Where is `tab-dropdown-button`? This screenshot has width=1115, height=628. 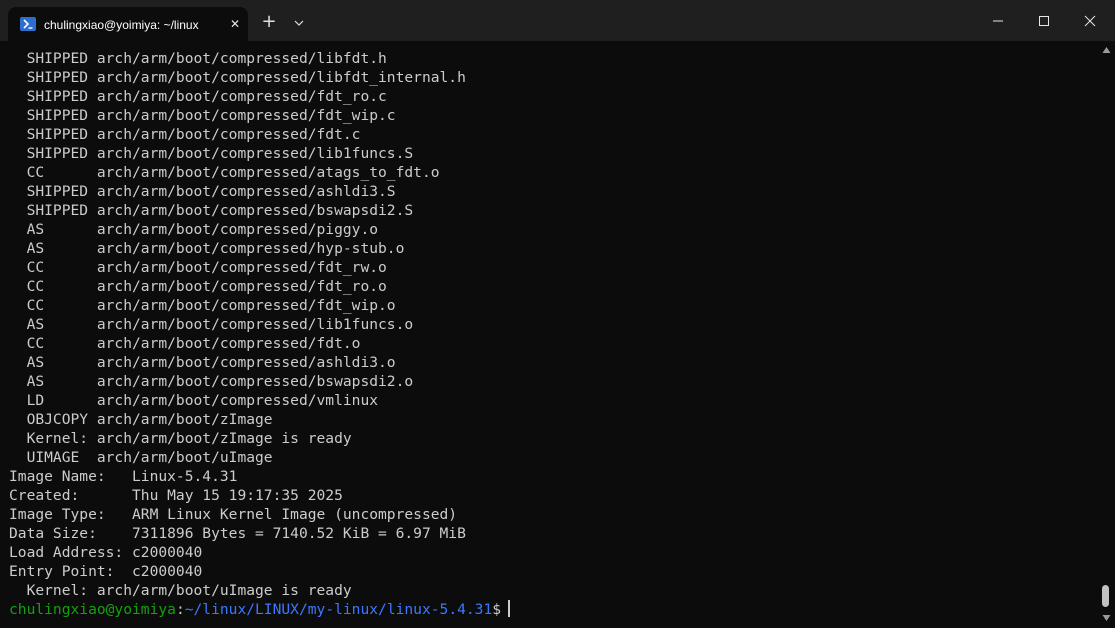 tab-dropdown-button is located at coordinates (299, 23).